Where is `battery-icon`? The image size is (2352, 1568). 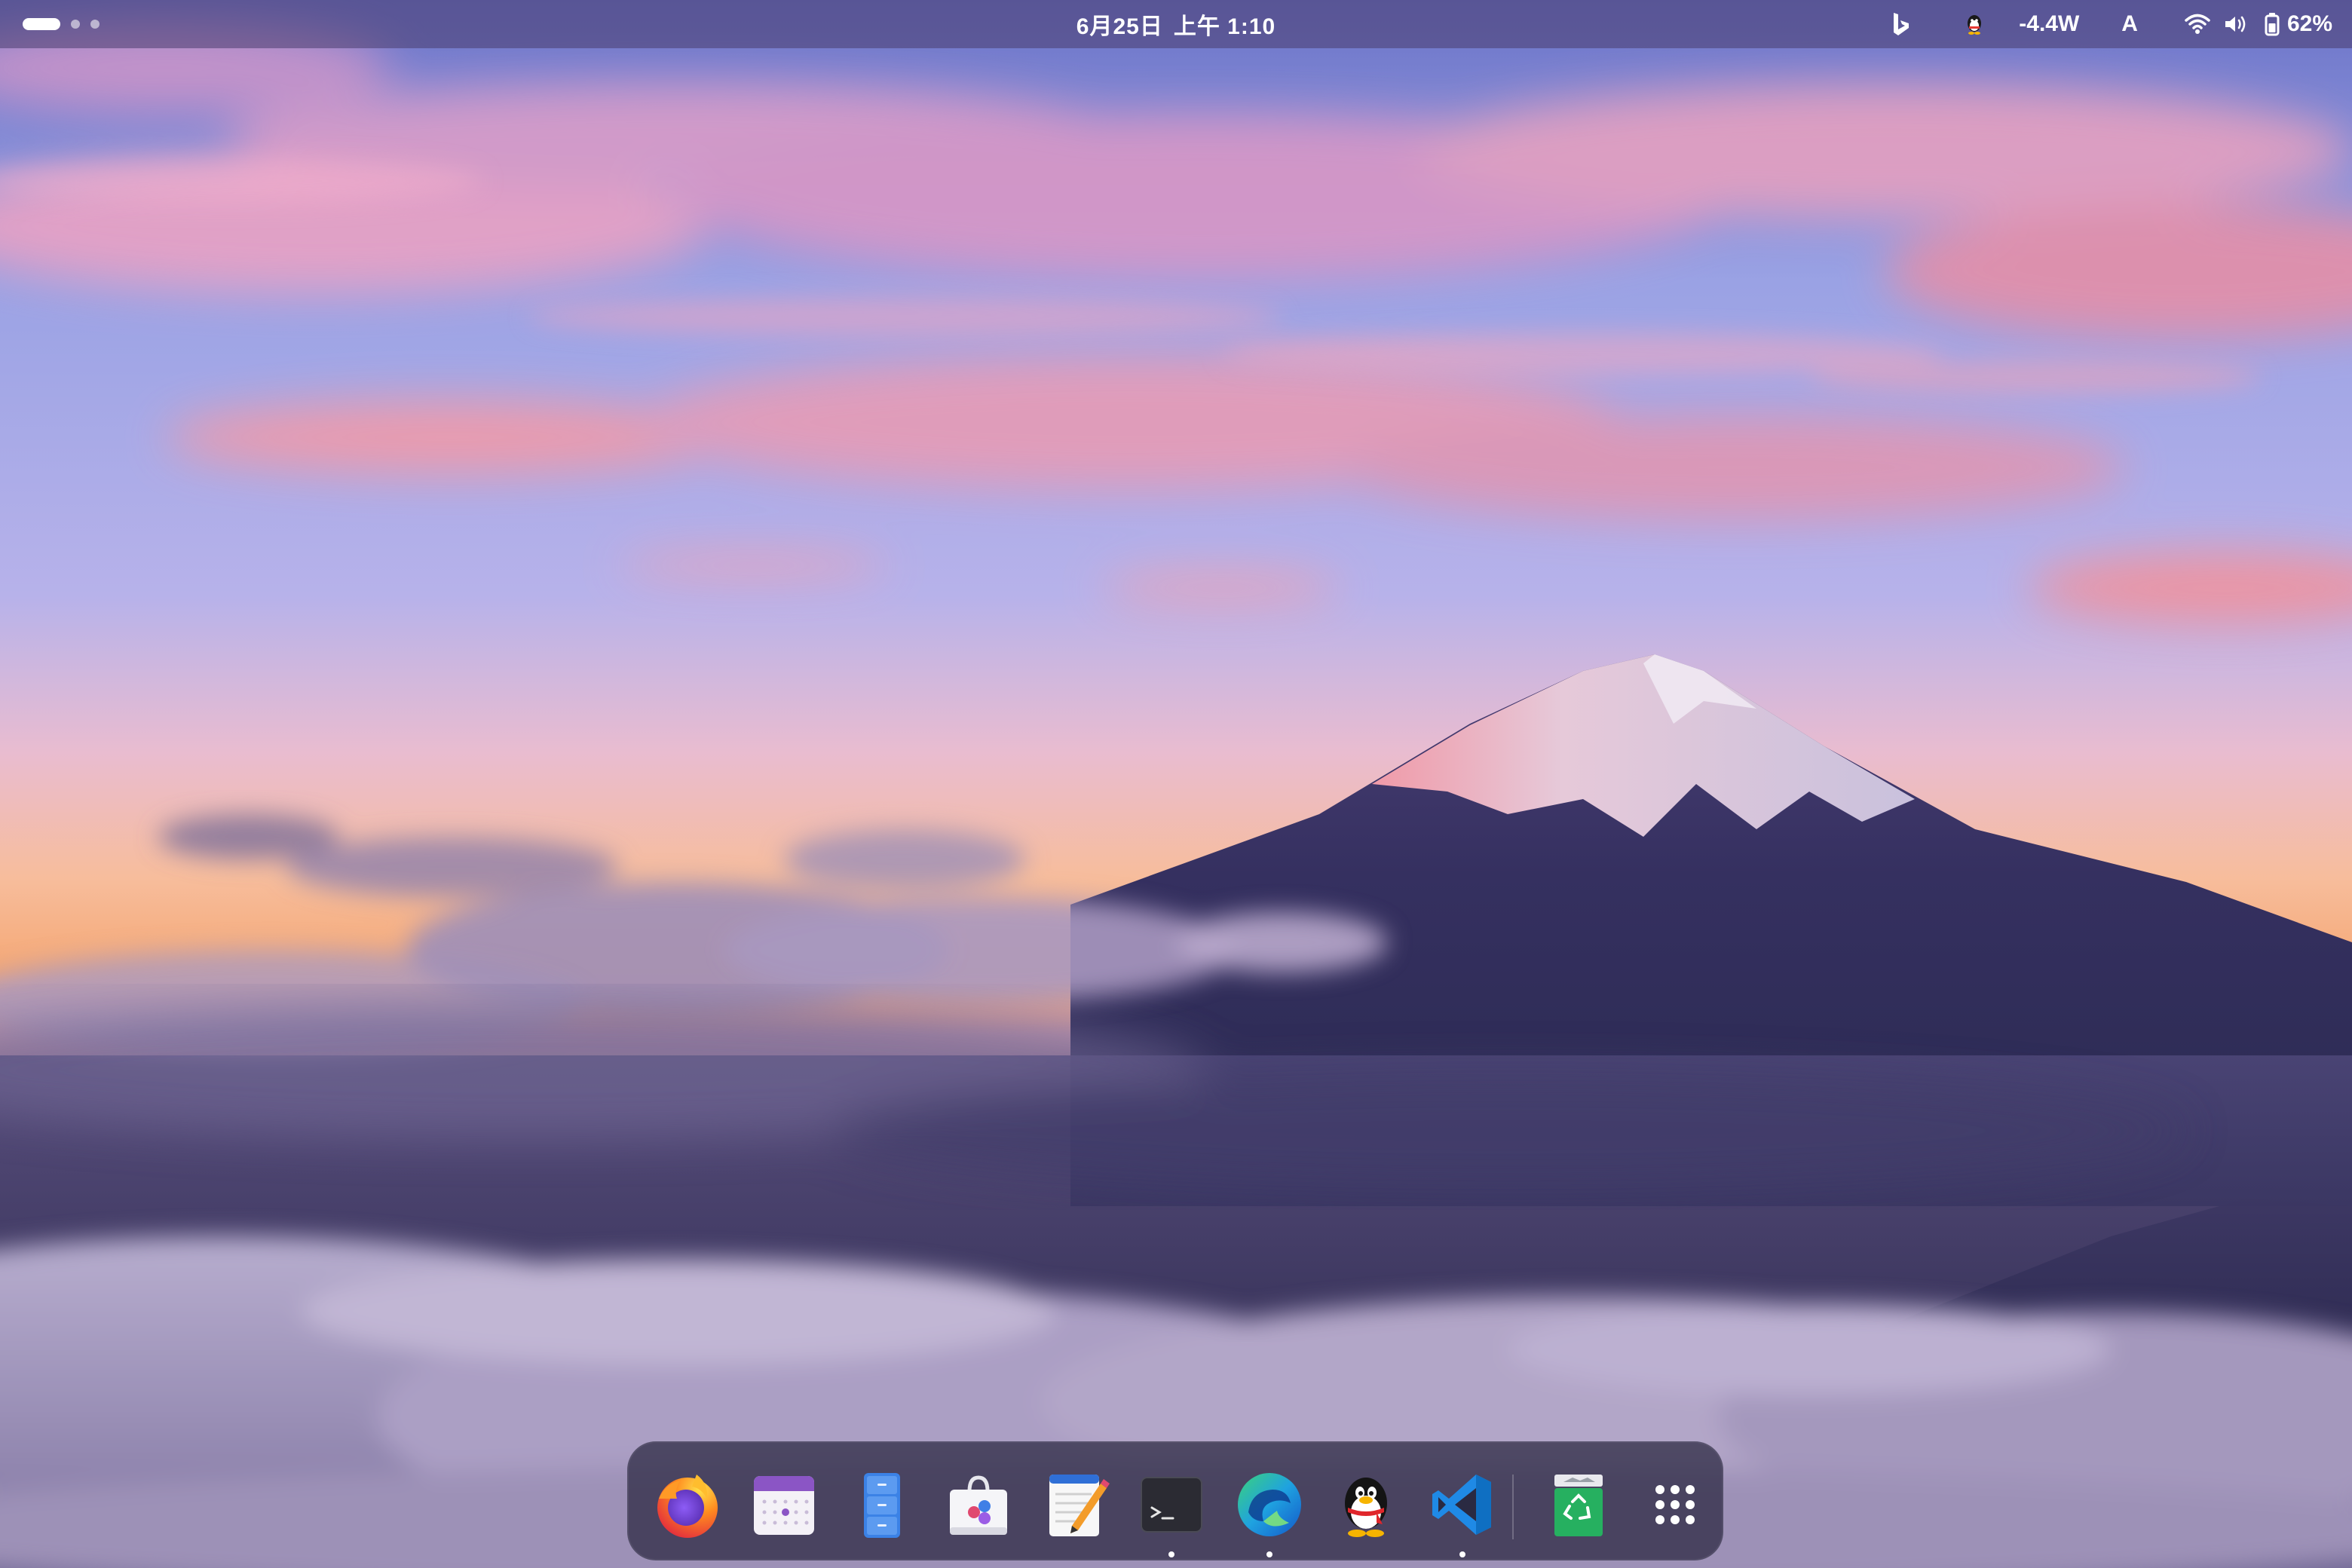 battery-icon is located at coordinates (2272, 24).